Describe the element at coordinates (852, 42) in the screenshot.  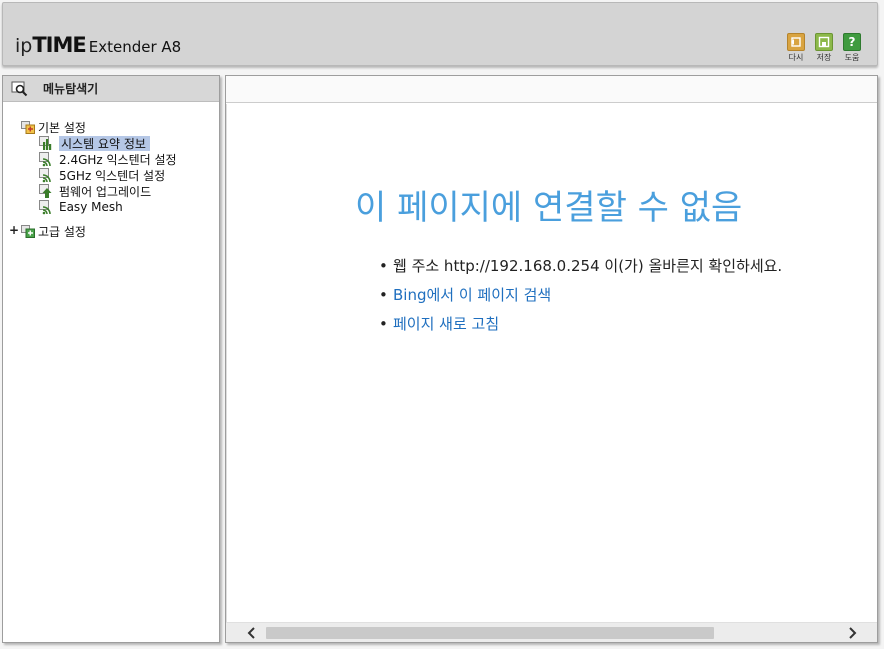
I see `help-icon: ?` at that location.